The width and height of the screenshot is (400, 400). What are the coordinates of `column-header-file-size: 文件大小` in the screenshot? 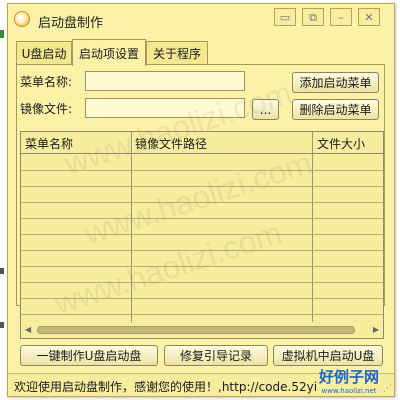 It's located at (341, 143).